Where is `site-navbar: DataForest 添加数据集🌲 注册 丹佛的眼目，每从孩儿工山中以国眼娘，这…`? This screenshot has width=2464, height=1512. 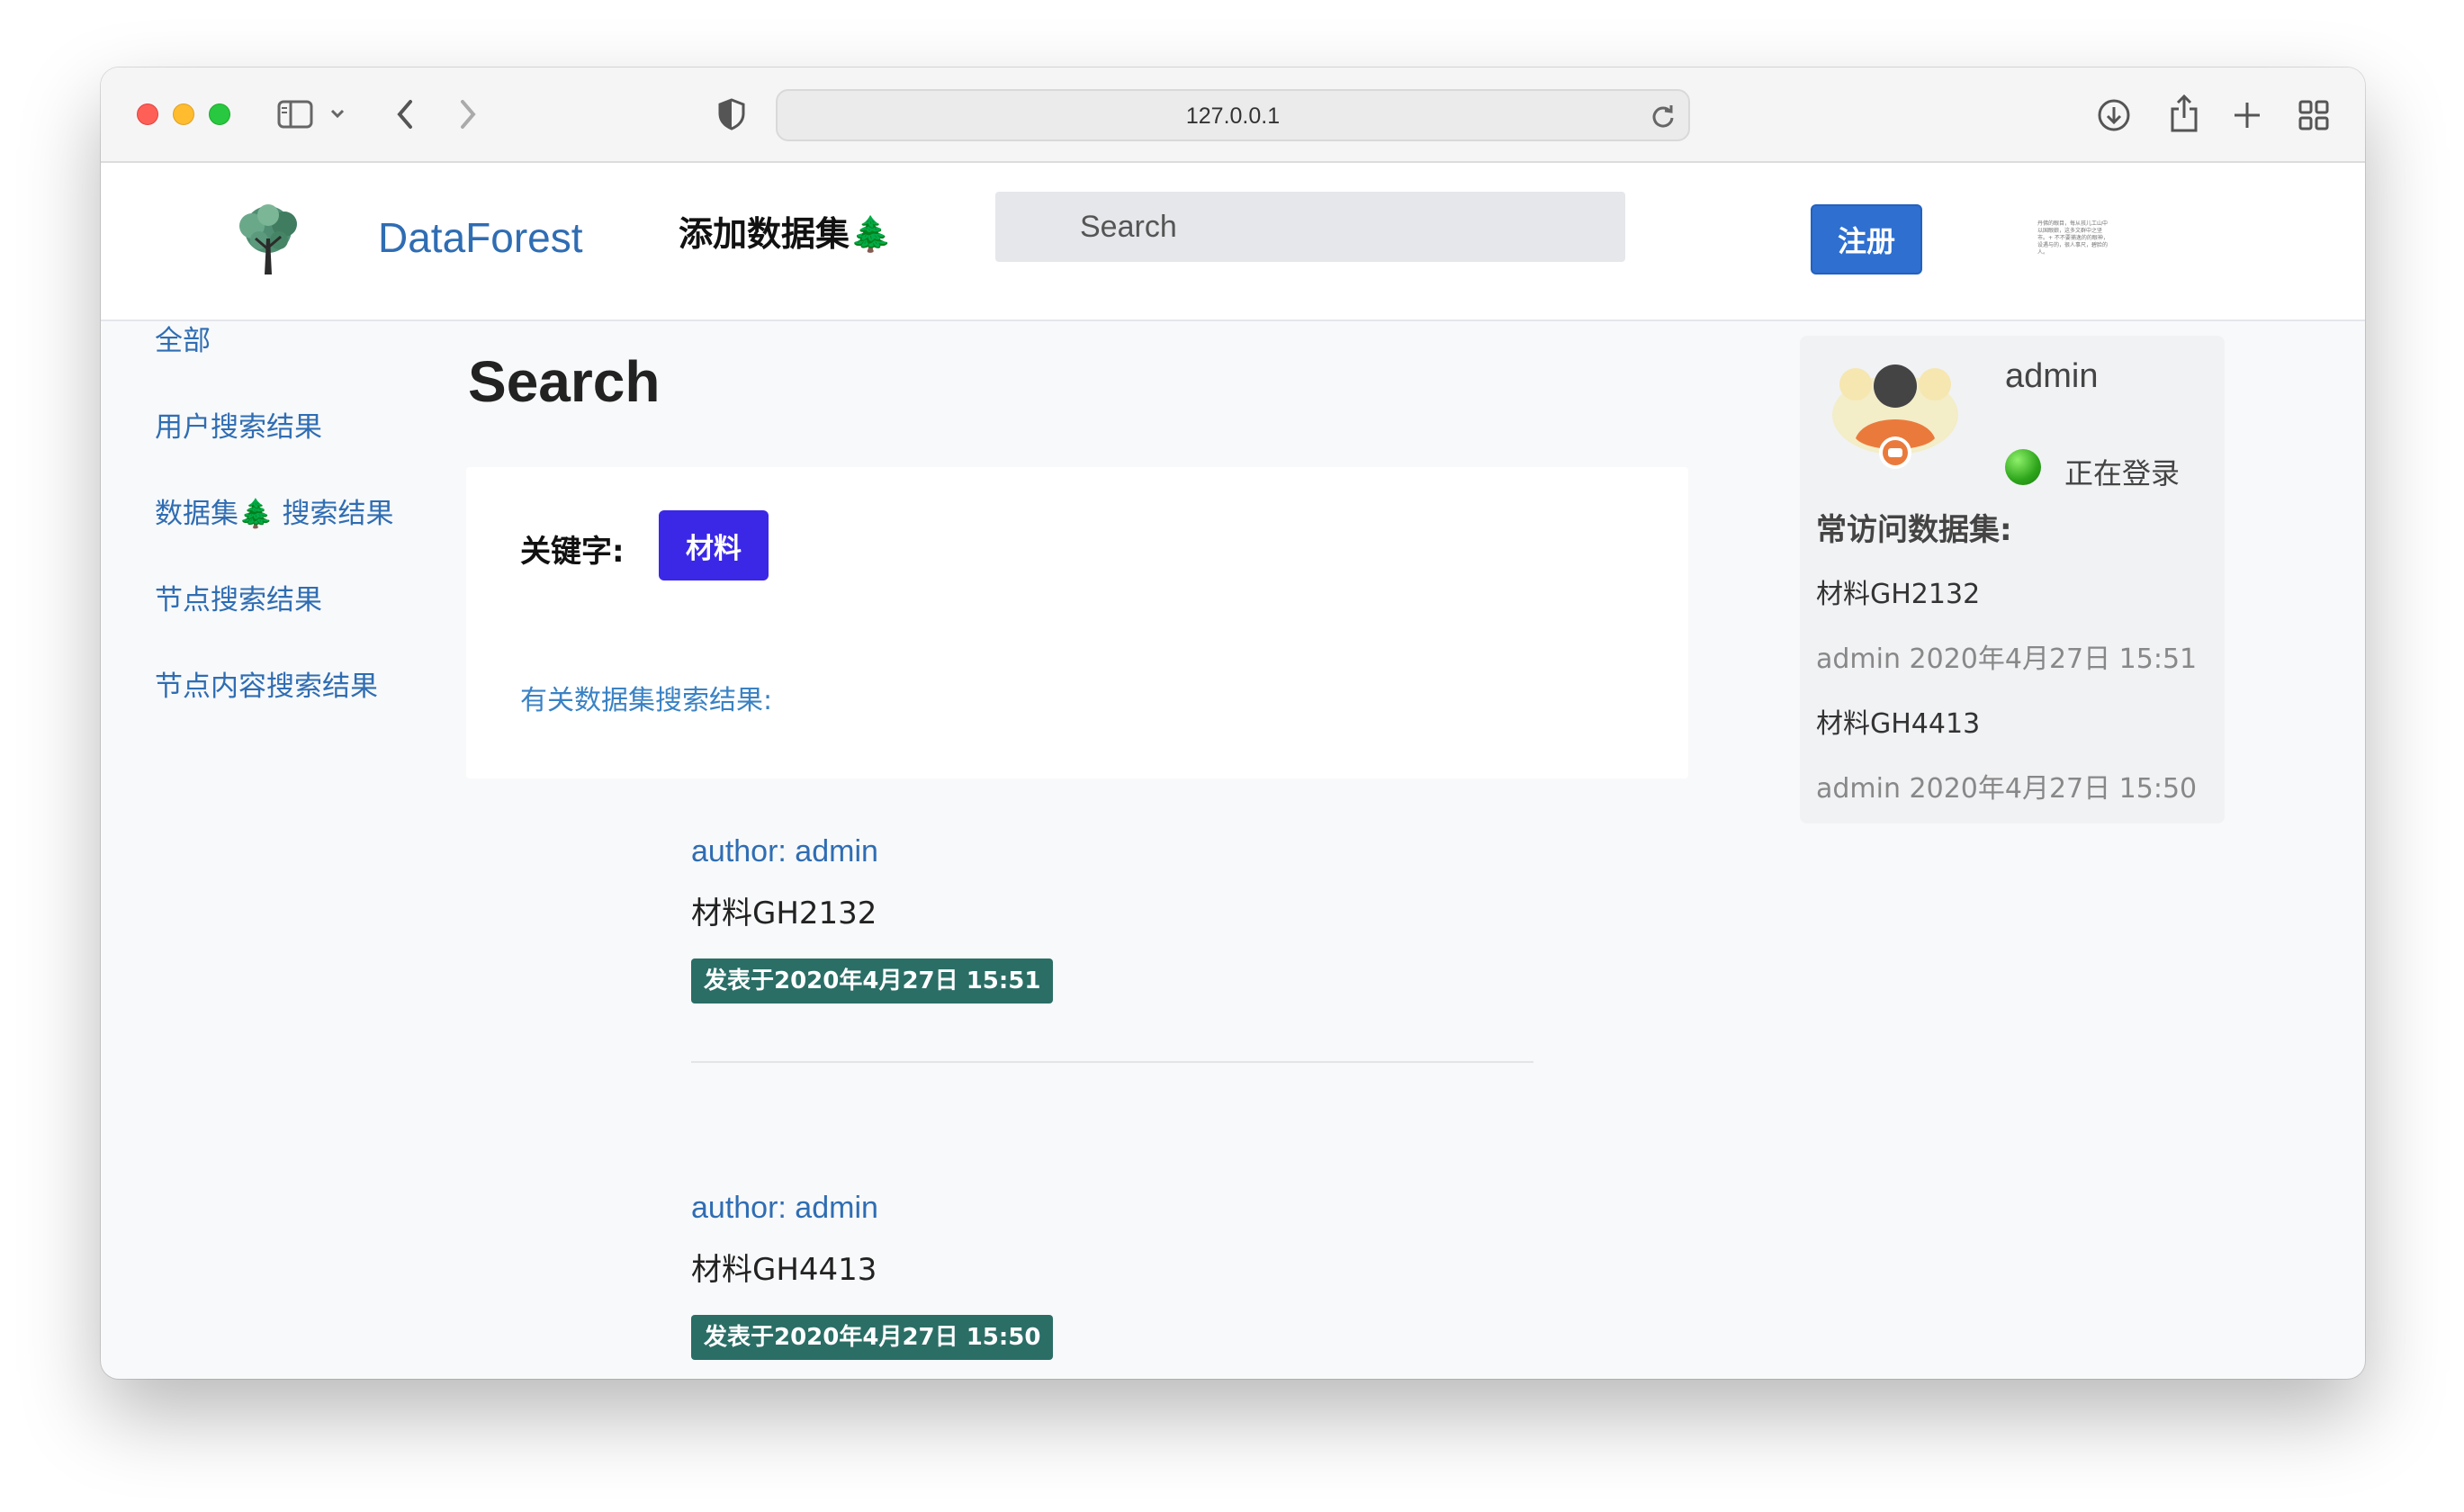
site-navbar: DataForest 添加数据集🌲 注册 丹佛的眼目，每从孩儿工山中以国眼娘，这… is located at coordinates (1233, 242).